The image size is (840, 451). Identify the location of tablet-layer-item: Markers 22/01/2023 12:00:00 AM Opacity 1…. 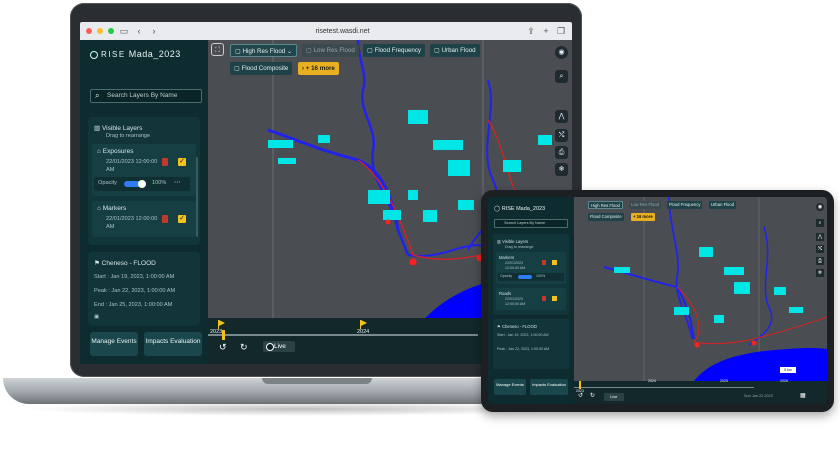
(531, 268).